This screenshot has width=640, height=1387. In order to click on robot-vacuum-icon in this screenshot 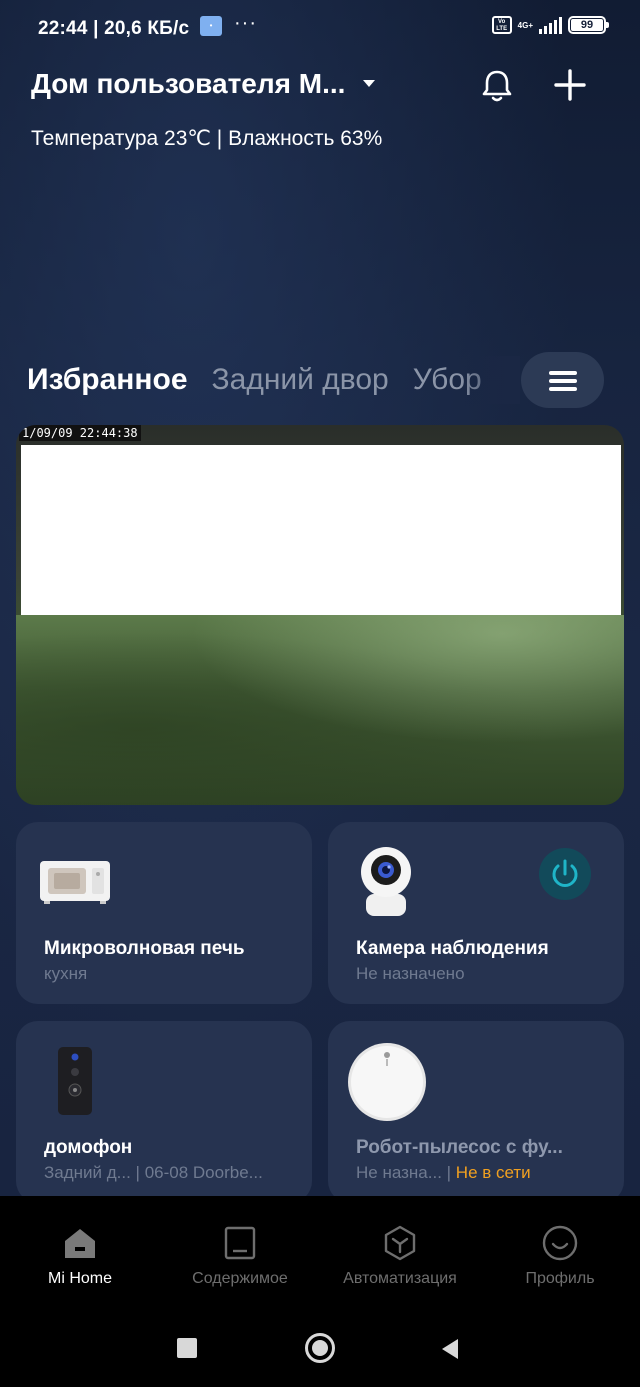, I will do `click(387, 1082)`.